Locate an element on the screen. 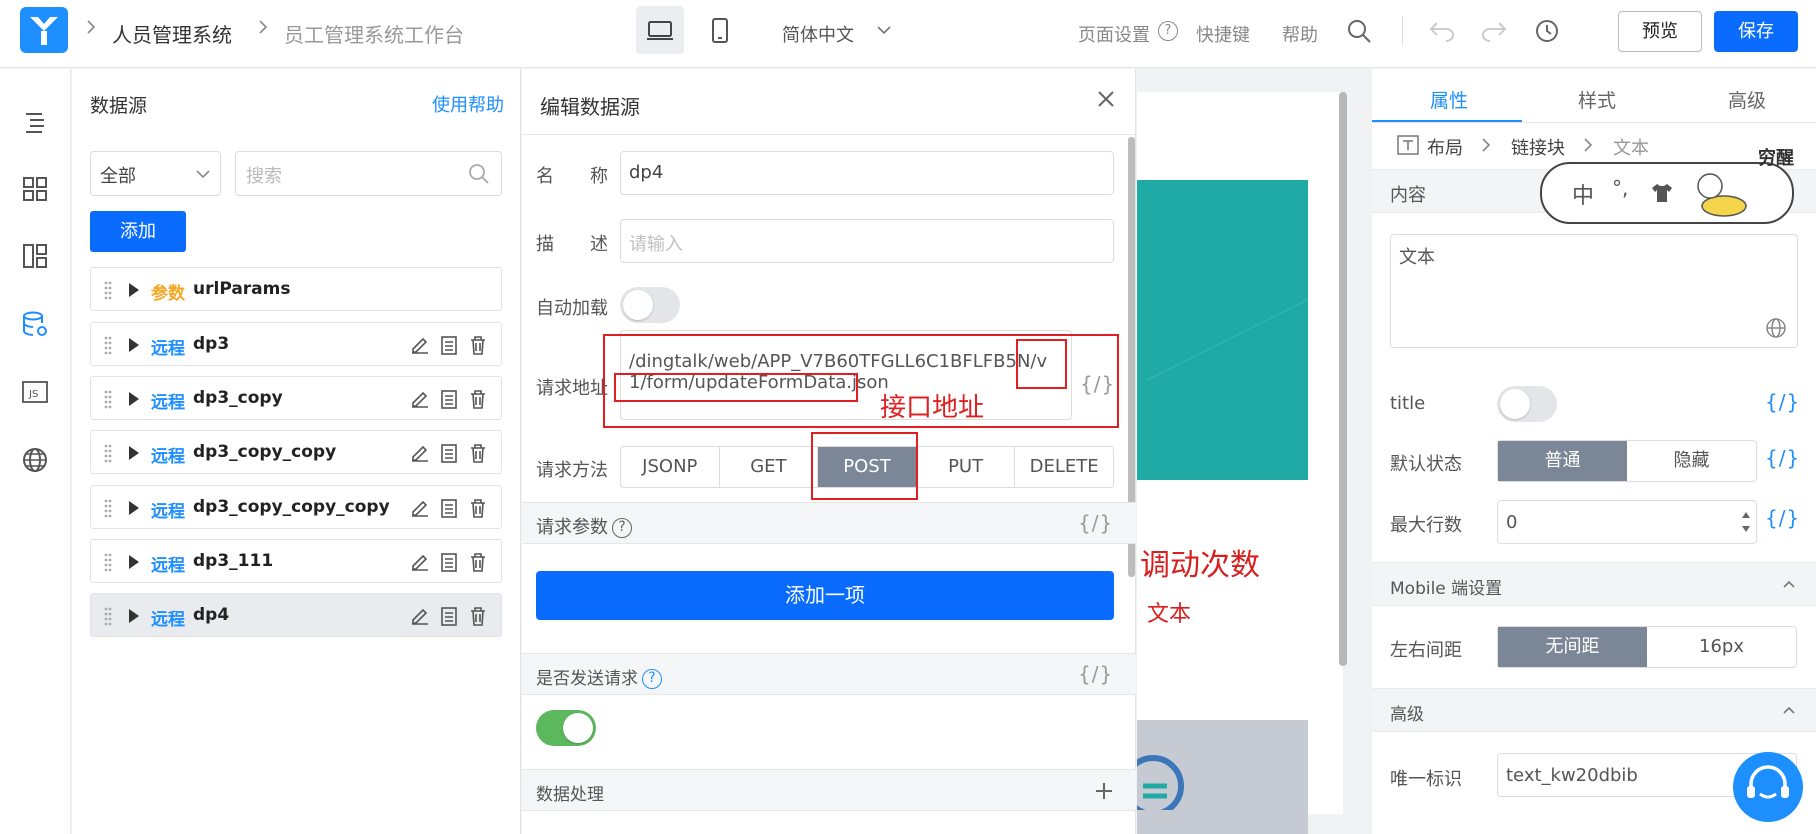 This screenshot has height=834, width=1816. history-icon is located at coordinates (1547, 31).